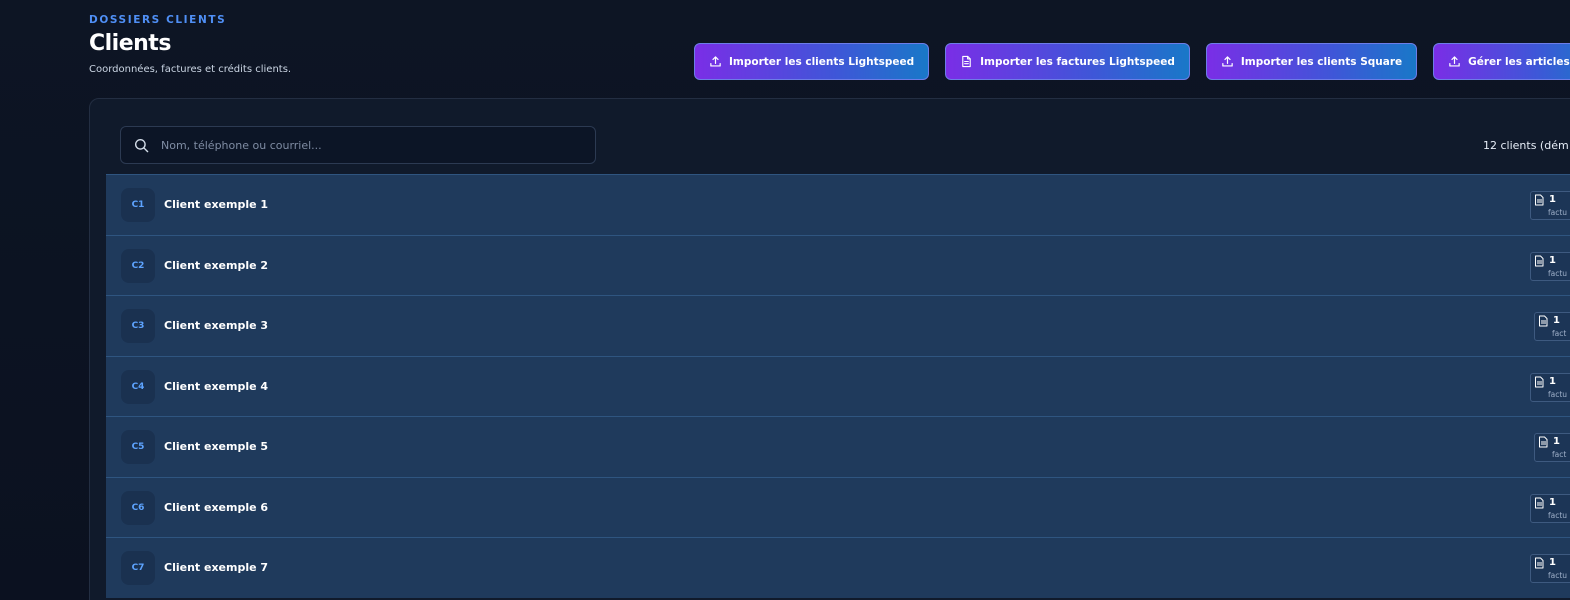  What do you see at coordinates (838, 567) in the screenshot?
I see `client-row: C7 Client exemple 7 1 factu` at bounding box center [838, 567].